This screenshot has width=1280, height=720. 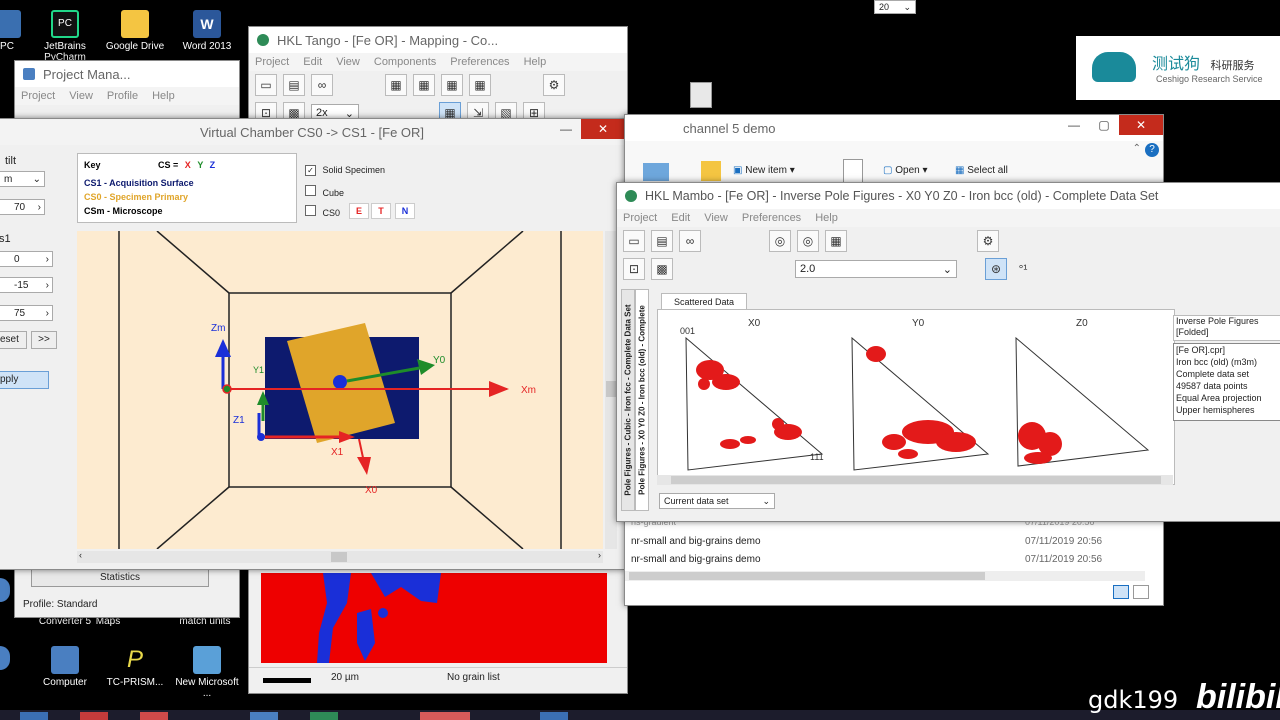 What do you see at coordinates (44, 340) in the screenshot?
I see `expand-button: >>` at bounding box center [44, 340].